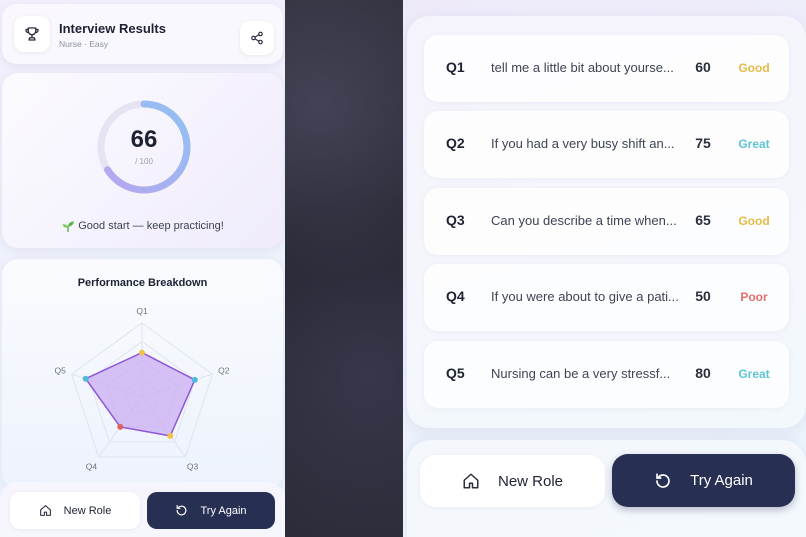 The height and width of the screenshot is (537, 806). I want to click on question-number: Q1, so click(455, 67).